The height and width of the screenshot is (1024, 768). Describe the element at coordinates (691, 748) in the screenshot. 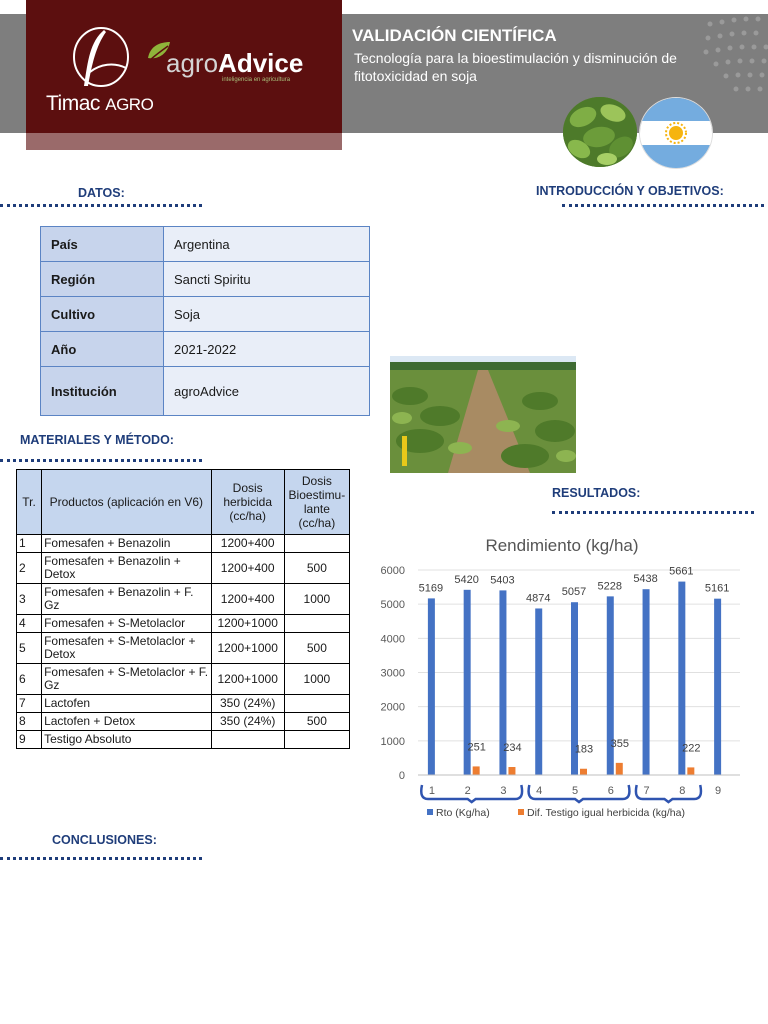

I see `data-label: 222` at that location.